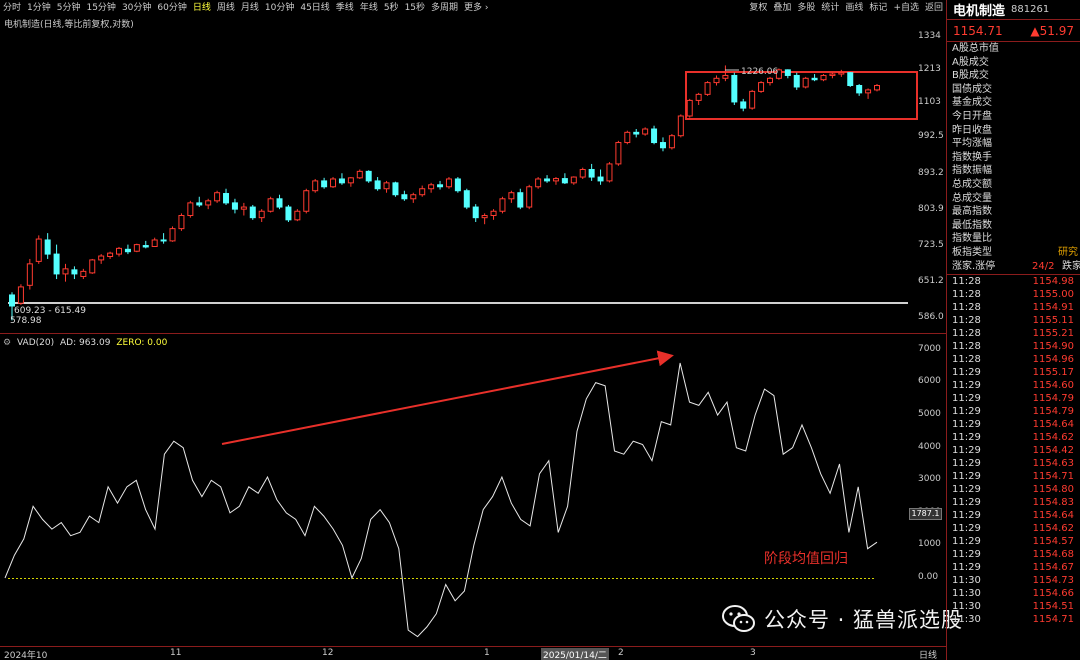 Image resolution: width=1080 pixels, height=660 pixels. Describe the element at coordinates (1043, 266) in the screenshot. I see `advance-value: 24/2` at that location.